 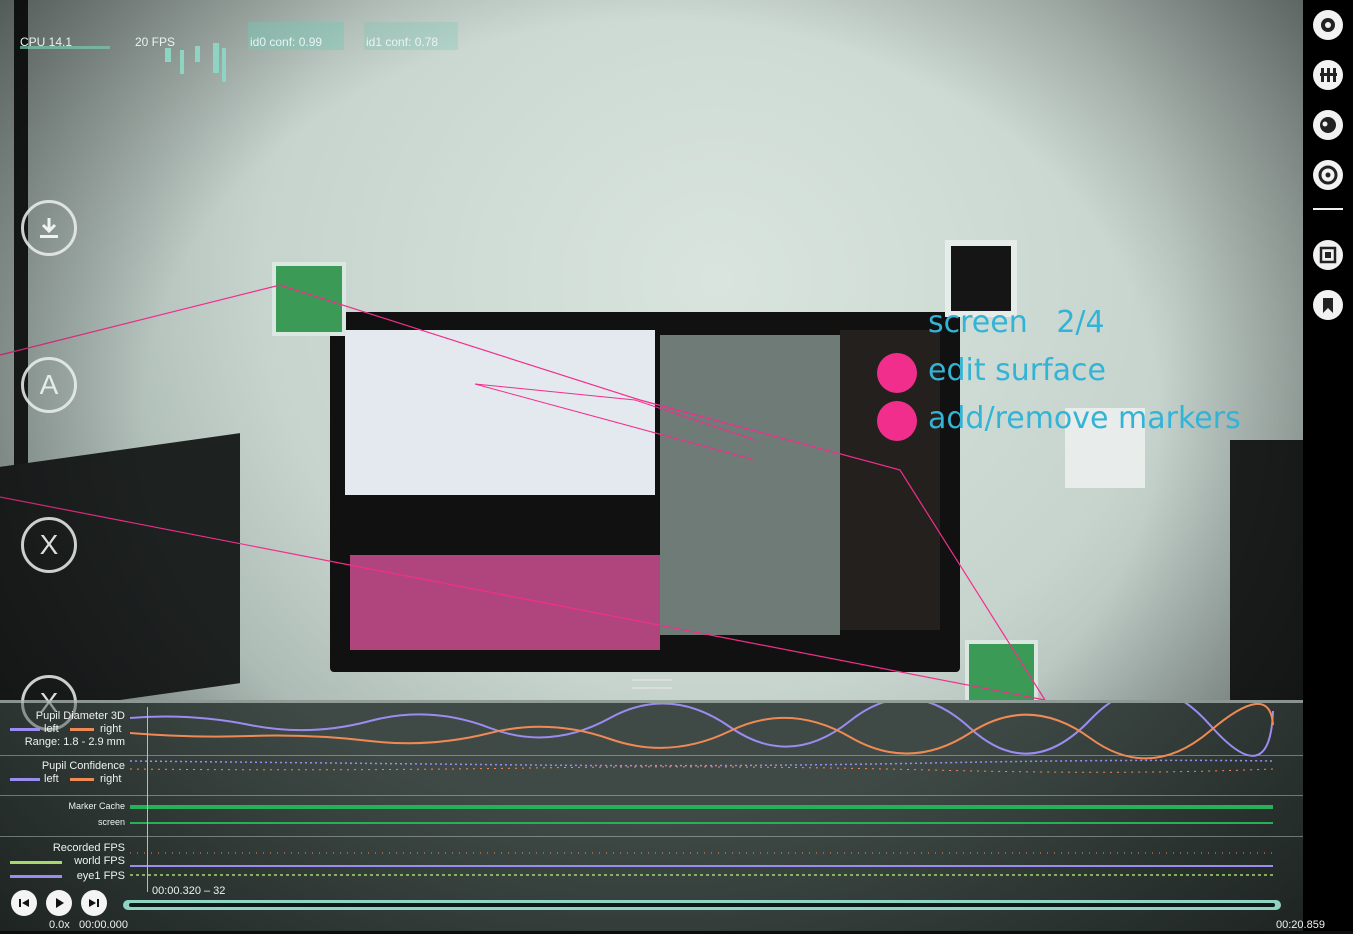 What do you see at coordinates (155, 42) in the screenshot?
I see `fps-stat: 20 FPS` at bounding box center [155, 42].